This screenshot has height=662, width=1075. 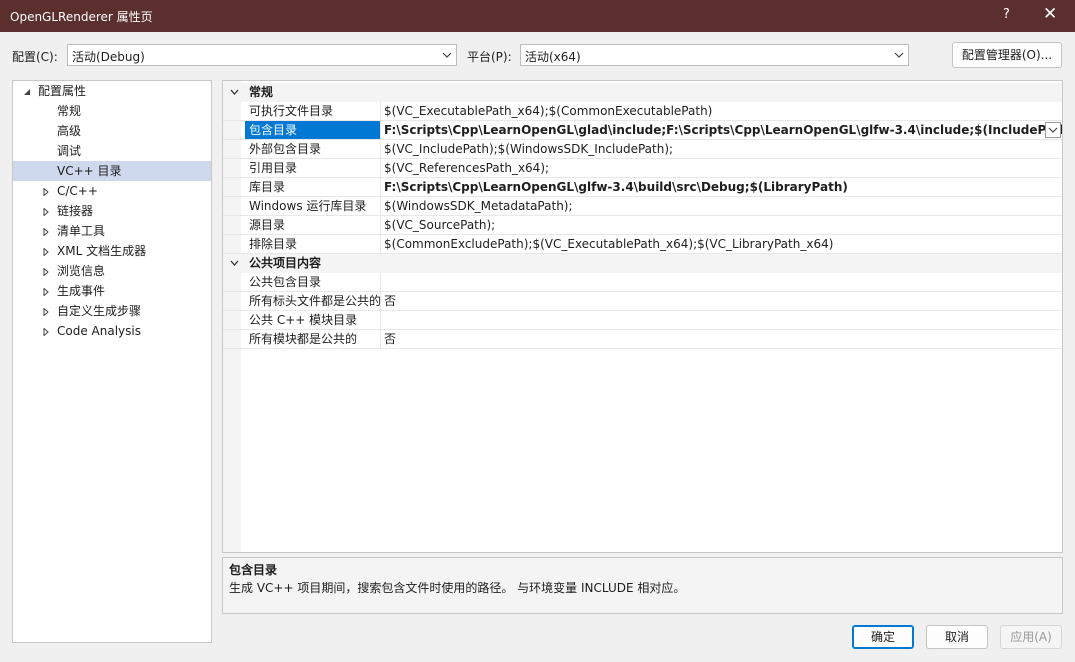 I want to click on description-title: 包含目录, so click(x=253, y=570).